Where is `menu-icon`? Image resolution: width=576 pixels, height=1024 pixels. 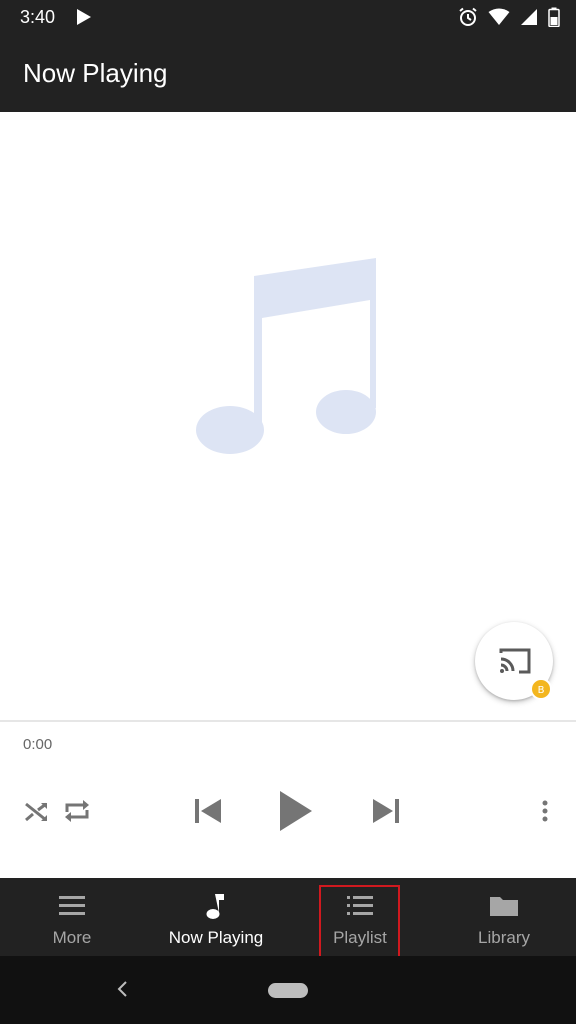 menu-icon is located at coordinates (72, 905).